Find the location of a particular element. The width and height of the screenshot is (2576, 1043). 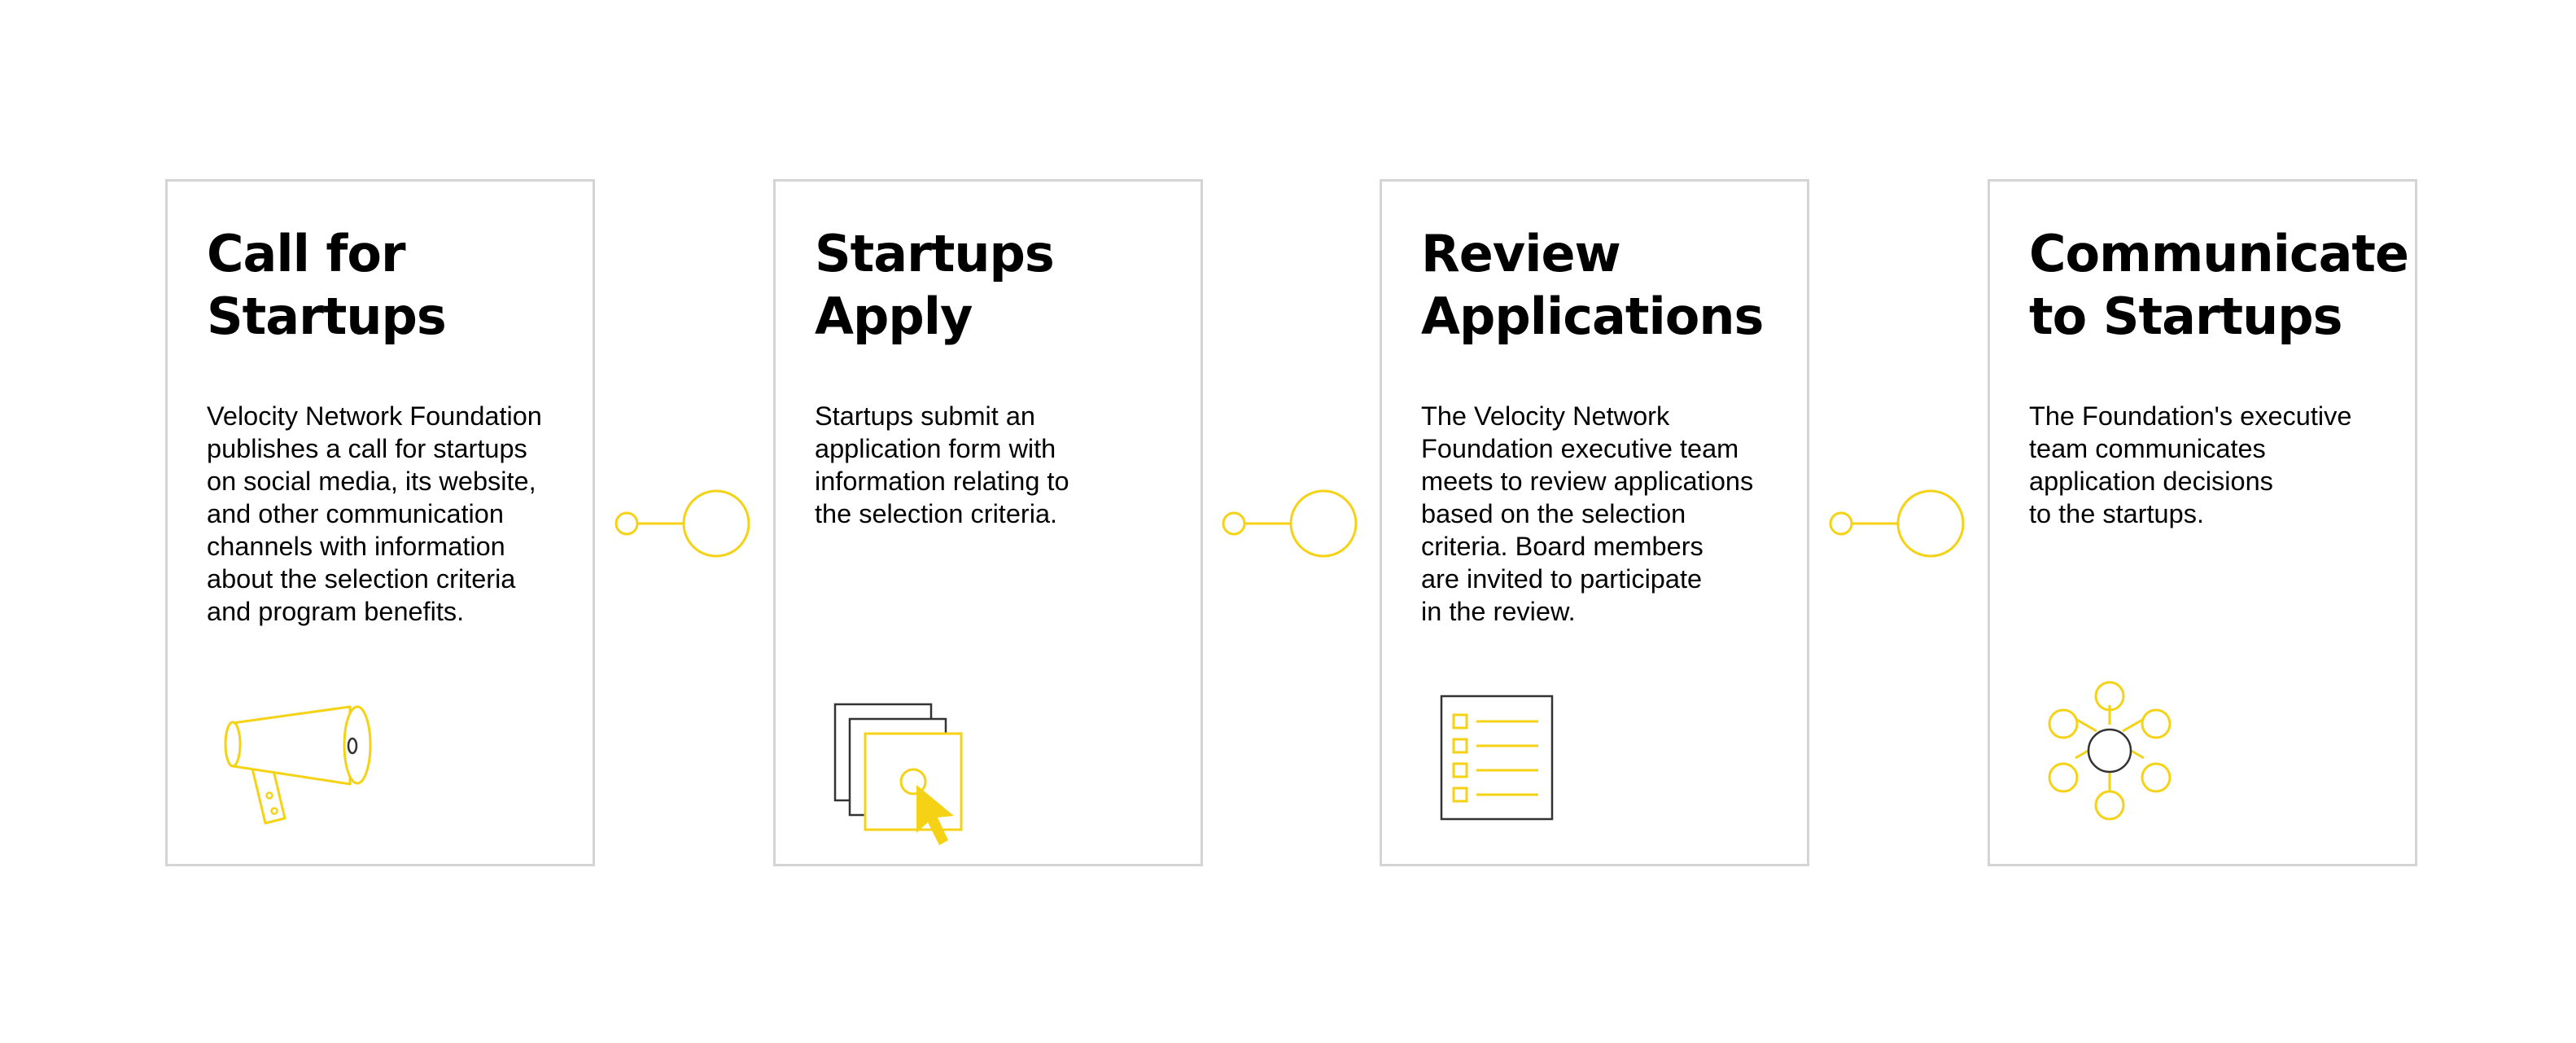

network-hub-icon is located at coordinates (2109, 751).